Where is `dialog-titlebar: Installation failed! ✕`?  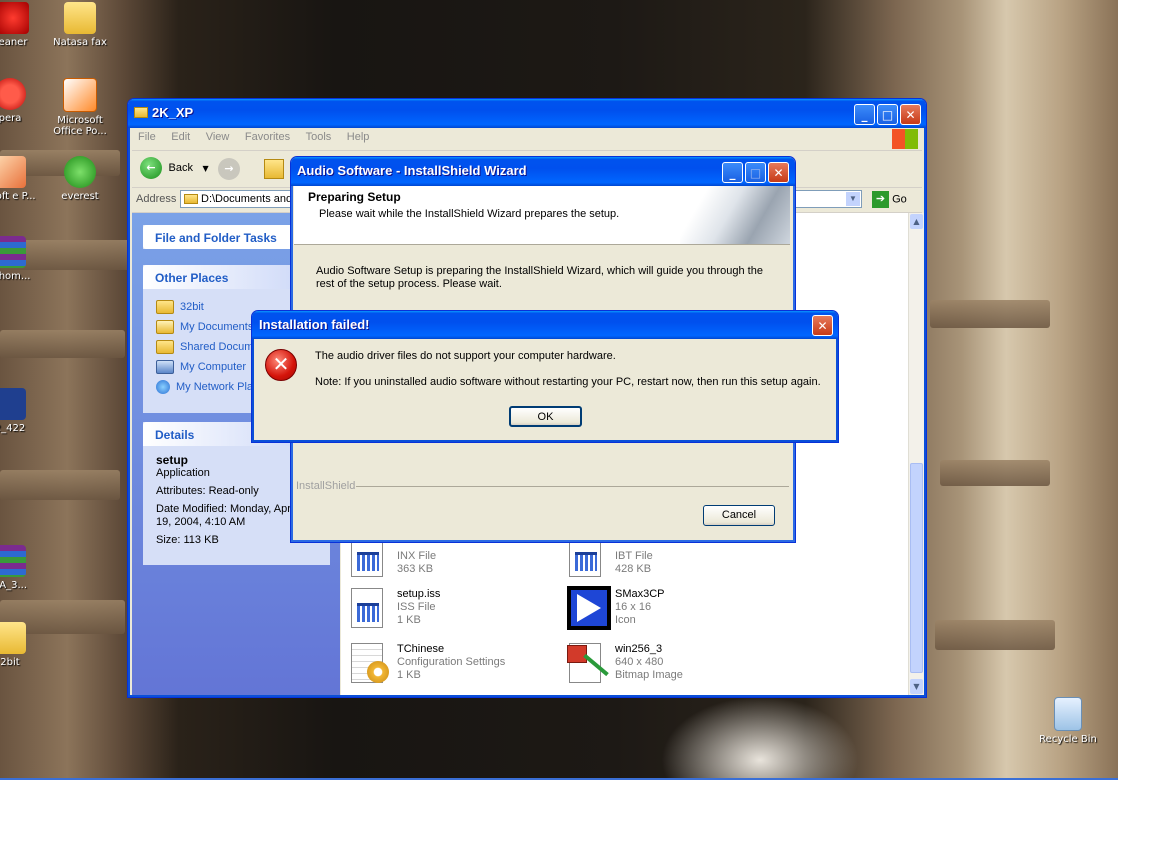 dialog-titlebar: Installation failed! ✕ is located at coordinates (545, 325).